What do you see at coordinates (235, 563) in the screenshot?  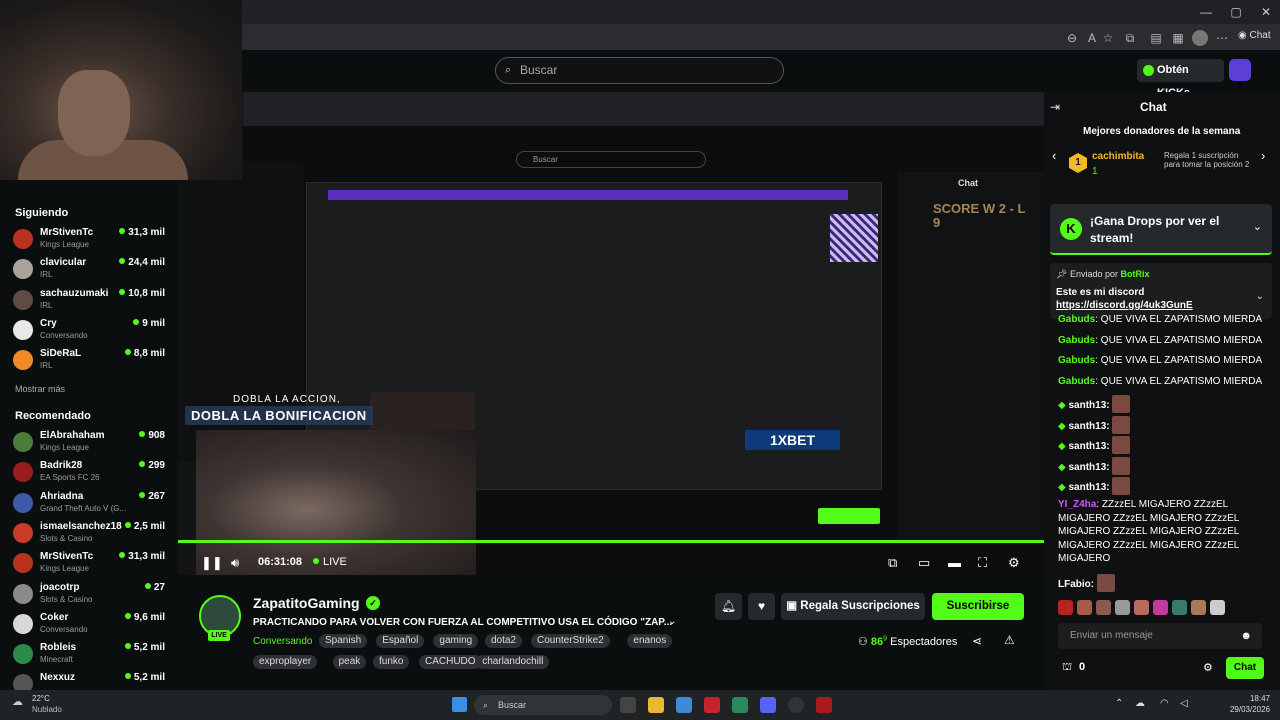 I see `volume-icon: 🔊︎` at bounding box center [235, 563].